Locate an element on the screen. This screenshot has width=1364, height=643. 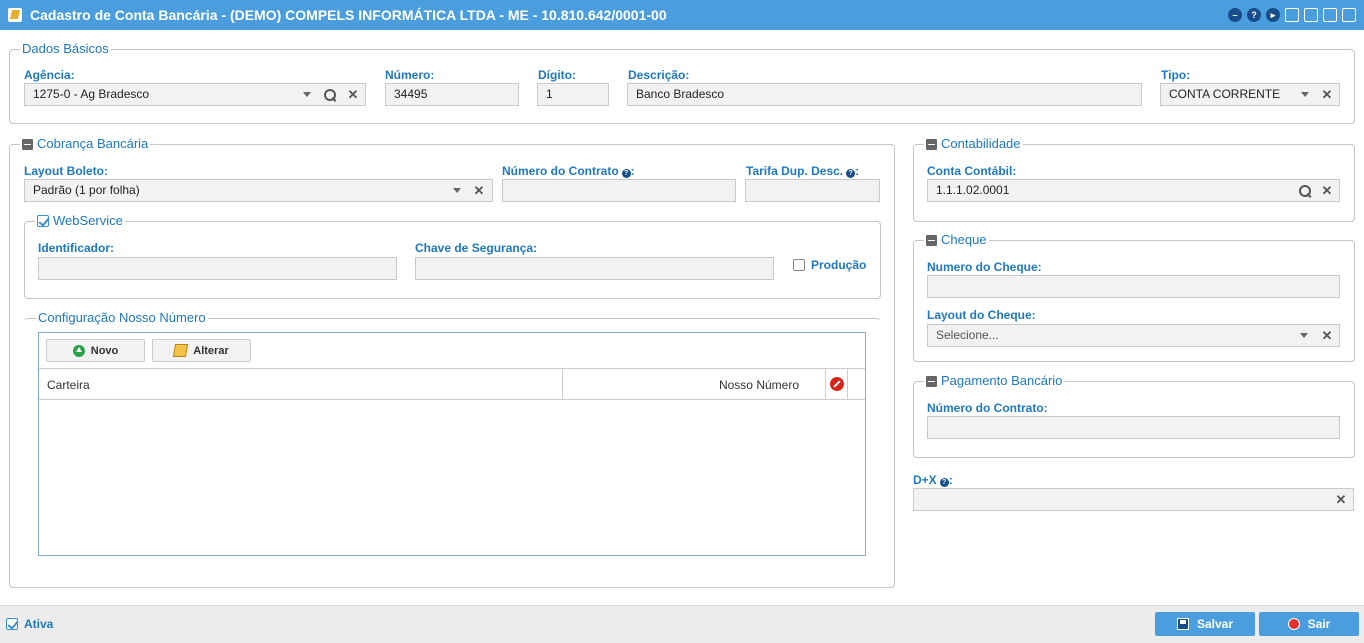
digito-field: 1 is located at coordinates (573, 94).